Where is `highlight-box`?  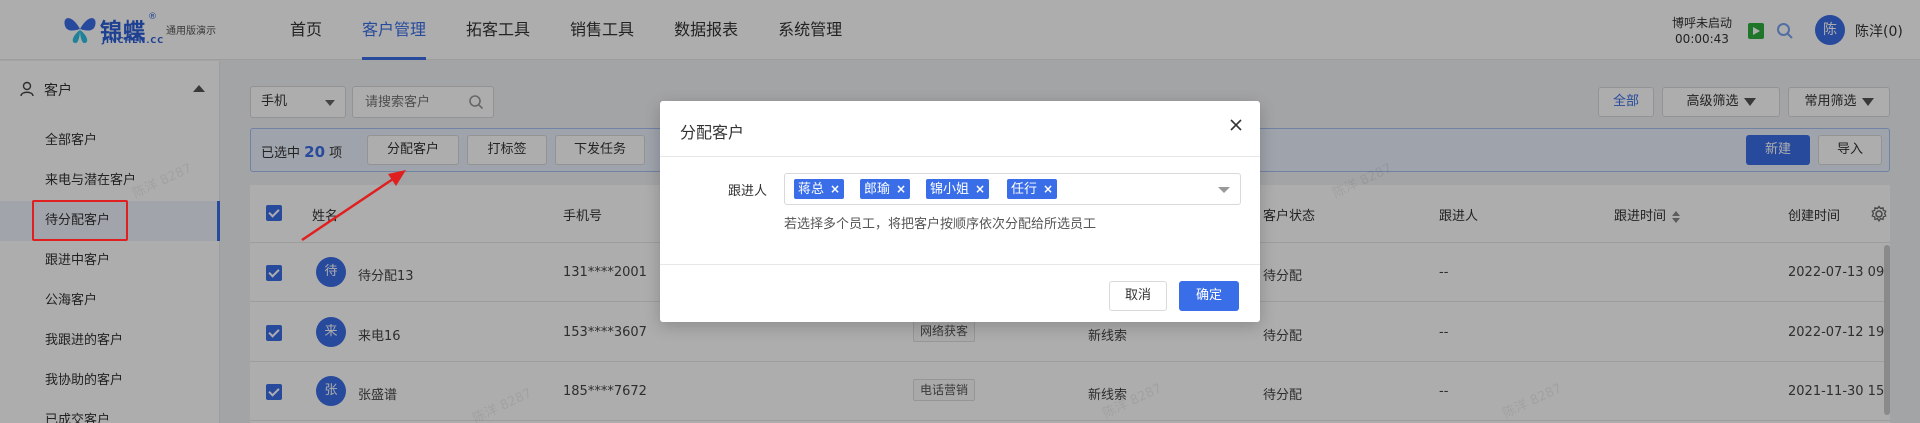 highlight-box is located at coordinates (80, 220).